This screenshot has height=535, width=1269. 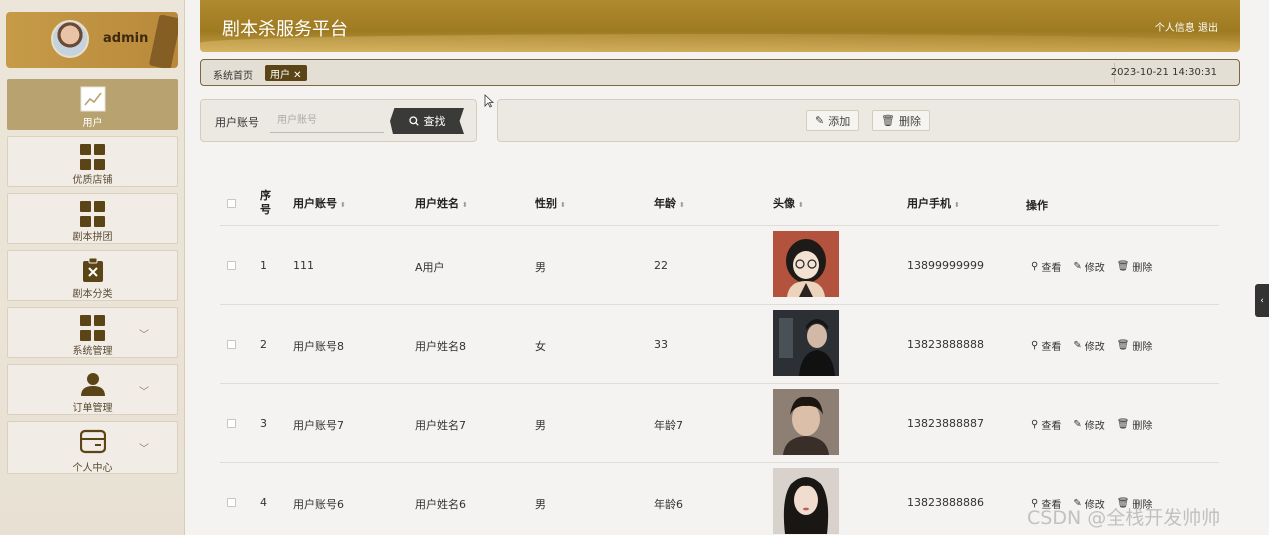 I want to click on collapse-handle: ‹, so click(x=1262, y=300).